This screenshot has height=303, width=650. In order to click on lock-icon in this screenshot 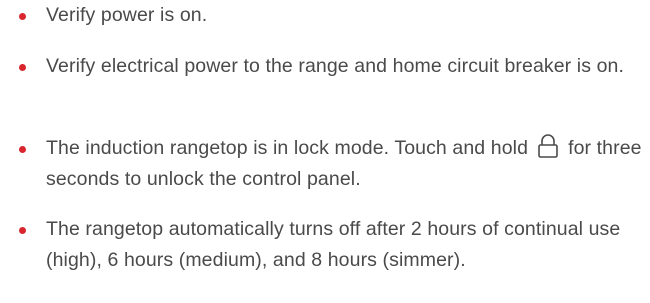, I will do `click(547, 146)`.